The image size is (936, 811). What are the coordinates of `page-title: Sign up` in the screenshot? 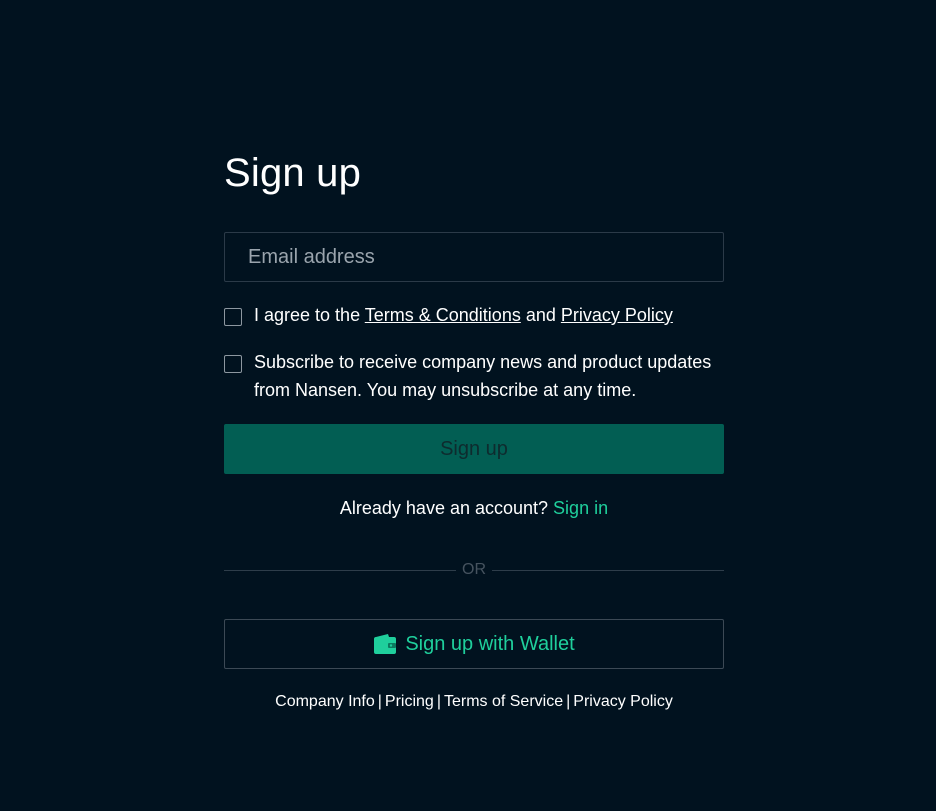 It's located at (293, 173).